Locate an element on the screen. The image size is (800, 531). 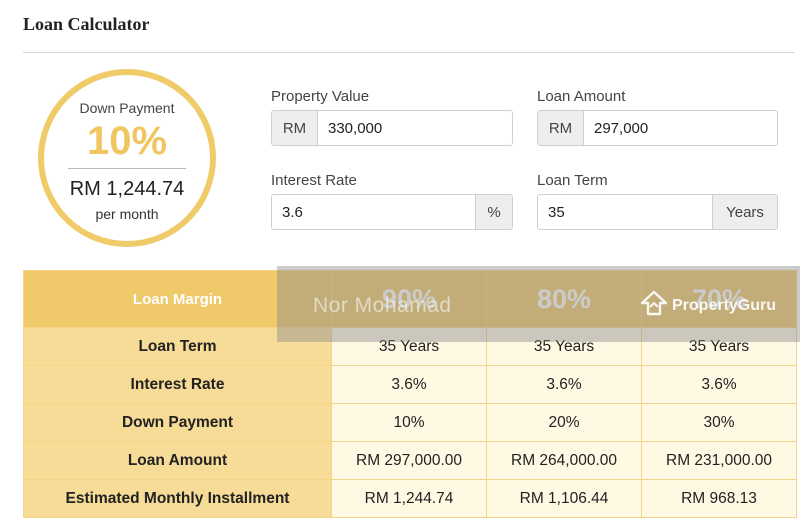
down-payment-percent: 10% is located at coordinates (127, 141).